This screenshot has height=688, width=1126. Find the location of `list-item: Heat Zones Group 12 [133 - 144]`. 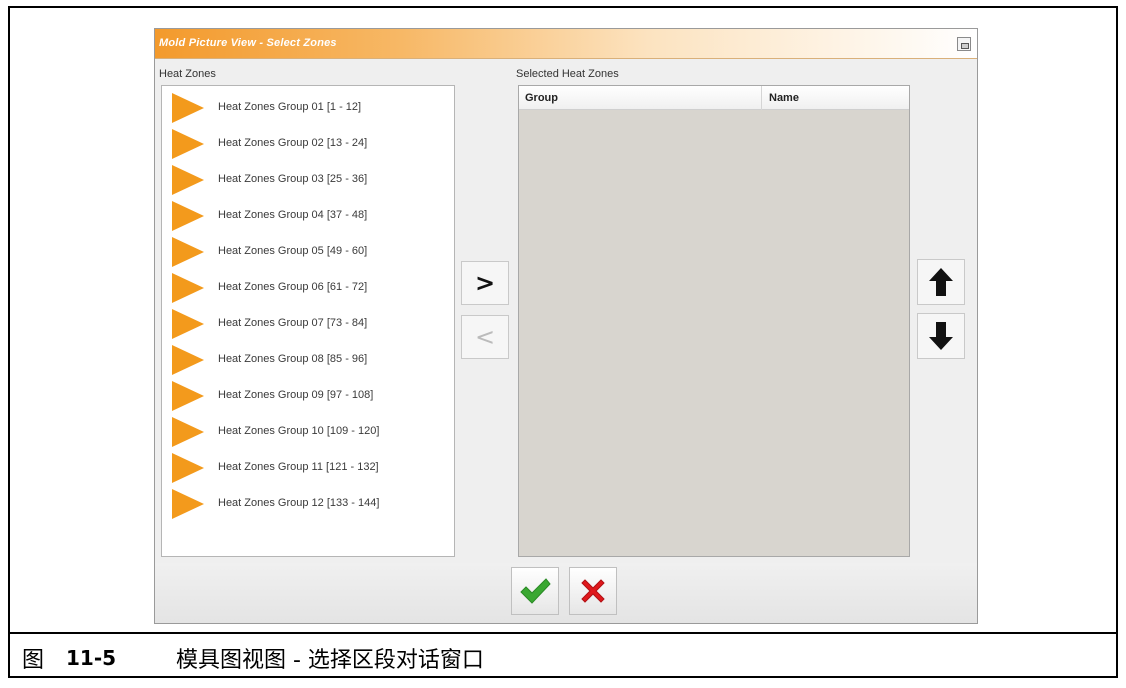

list-item: Heat Zones Group 12 [133 - 144] is located at coordinates (308, 503).